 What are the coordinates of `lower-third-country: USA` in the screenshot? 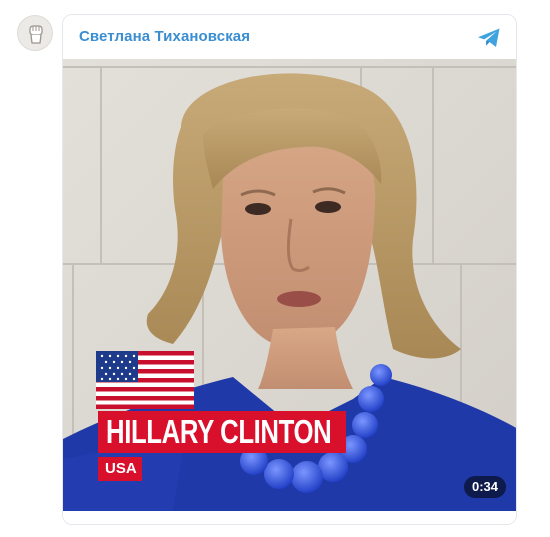 It's located at (120, 469).